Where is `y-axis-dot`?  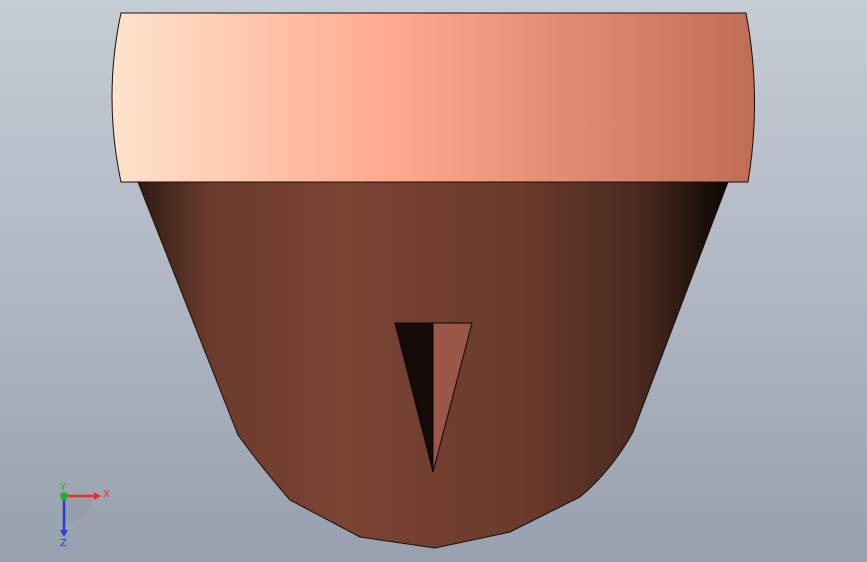 y-axis-dot is located at coordinates (64, 496).